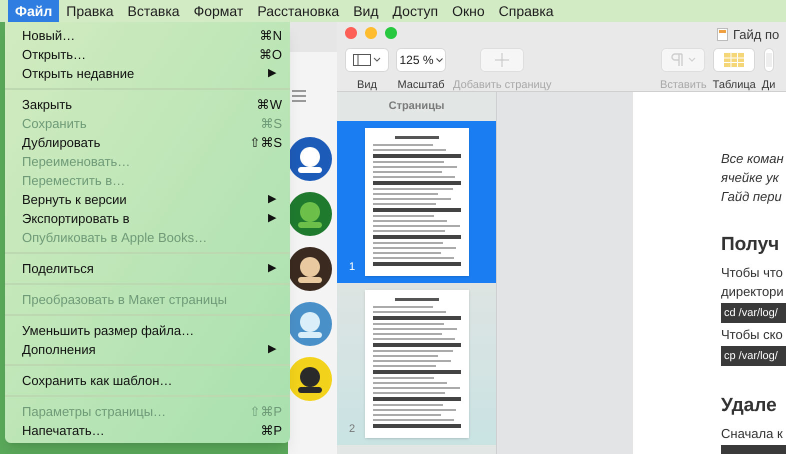 The width and height of the screenshot is (786, 454). I want to click on menu-bar-item: Доступ, so click(416, 11).